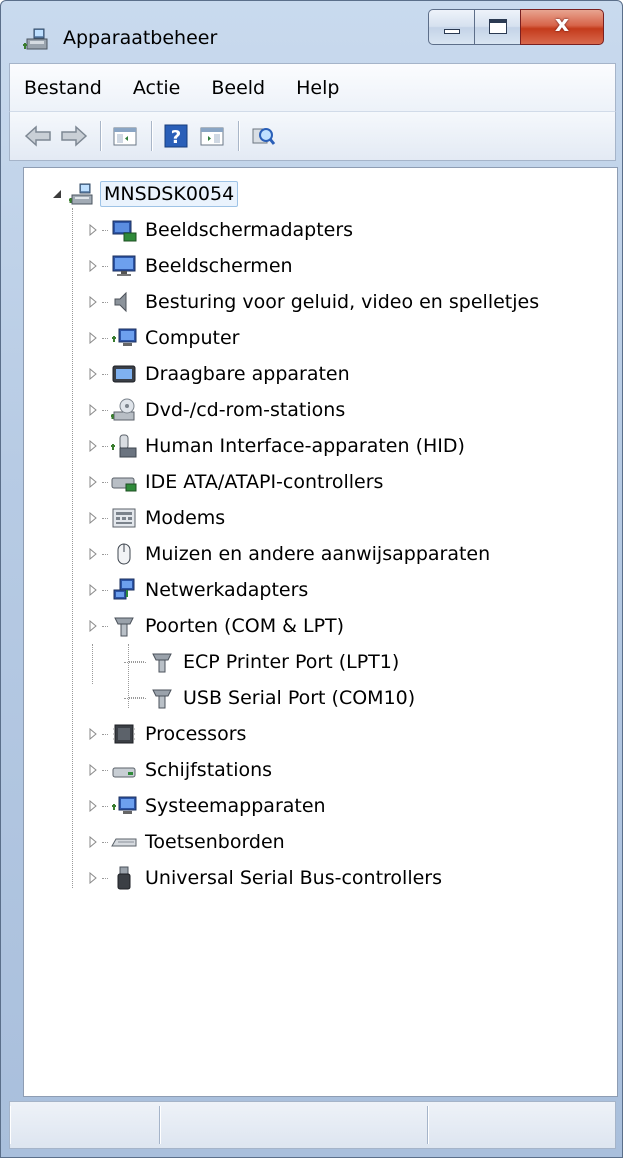 This screenshot has width=623, height=1158. What do you see at coordinates (227, 590) in the screenshot?
I see `tree-category-label: Netwerkadapters` at bounding box center [227, 590].